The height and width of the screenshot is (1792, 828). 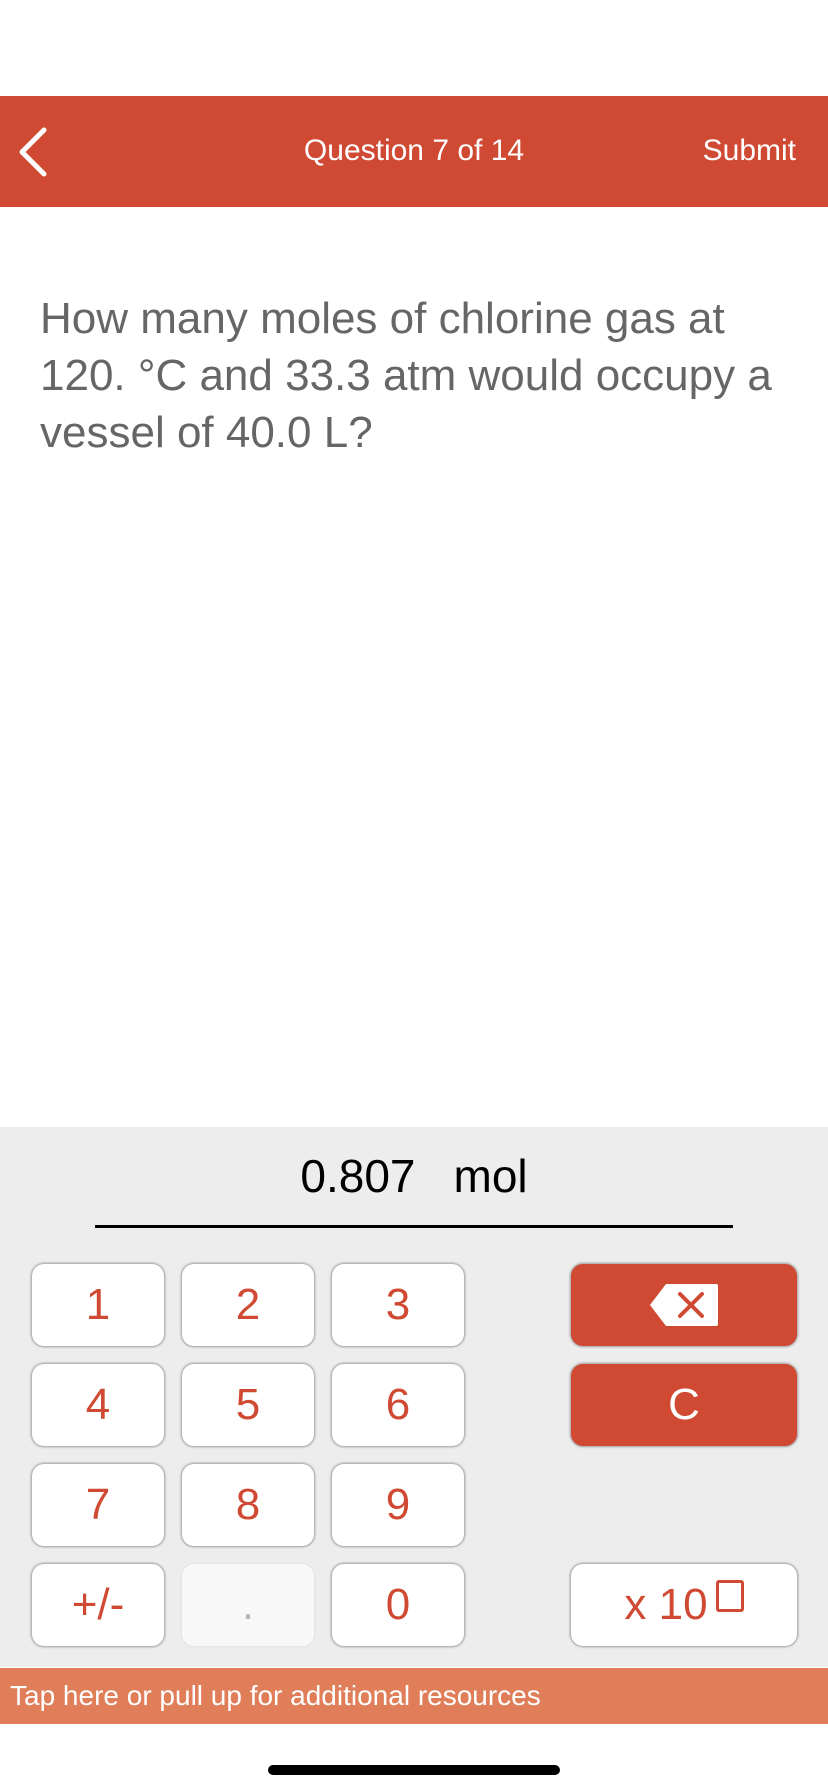 What do you see at coordinates (414, 1226) in the screenshot?
I see `answer-underline` at bounding box center [414, 1226].